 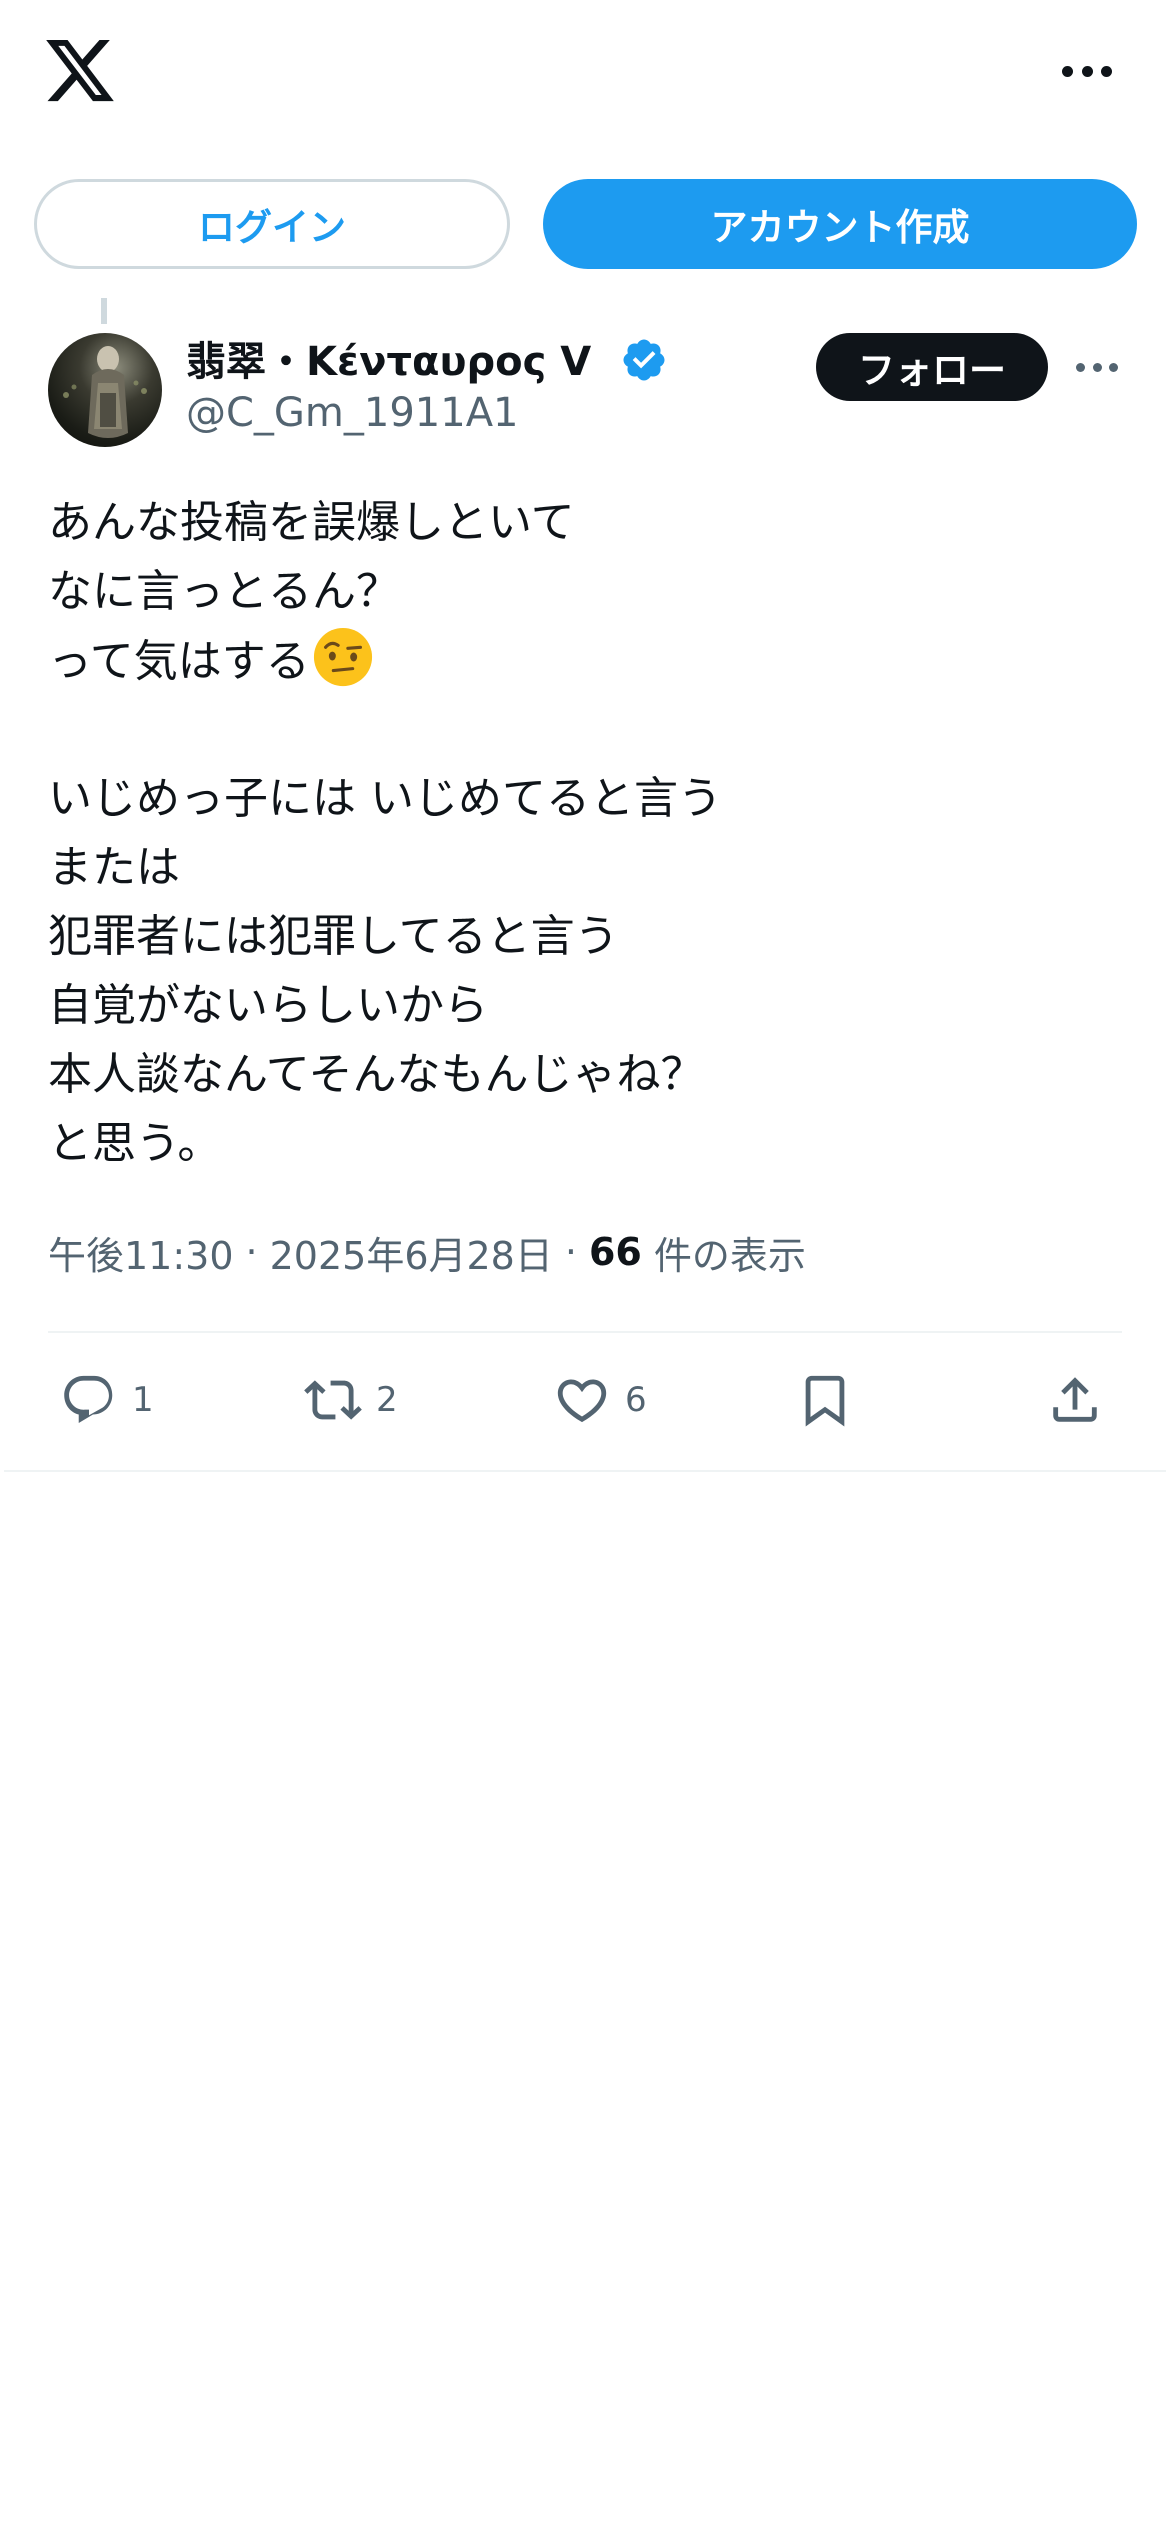 I want to click on top-bar, so click(x=585, y=75).